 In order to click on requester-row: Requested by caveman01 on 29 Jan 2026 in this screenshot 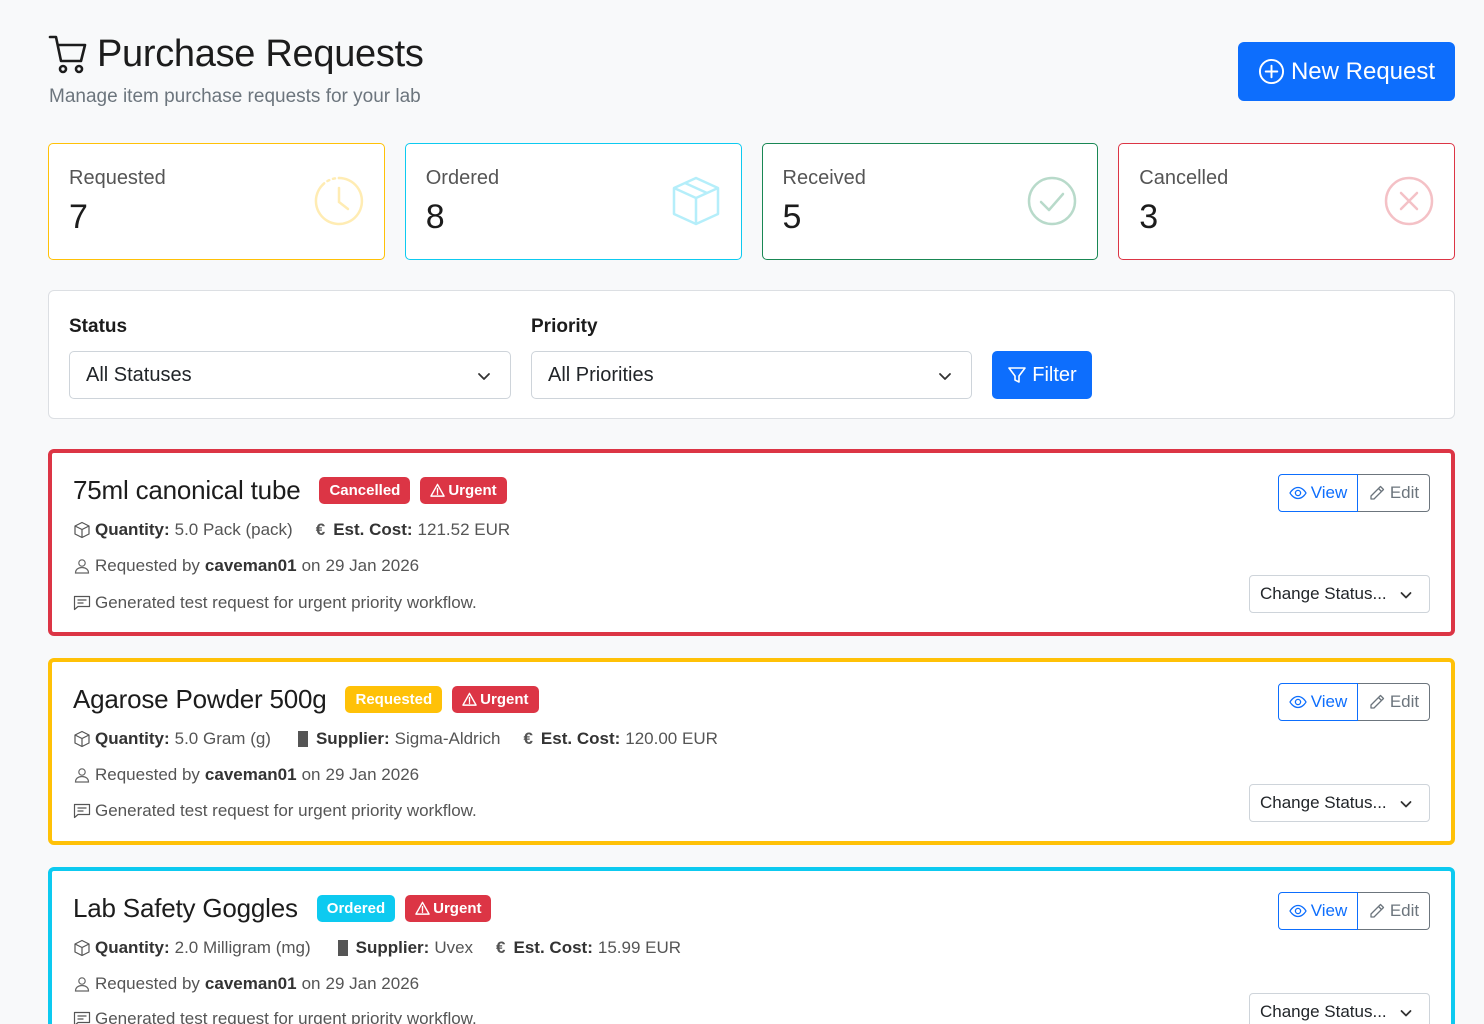, I will do `click(257, 566)`.